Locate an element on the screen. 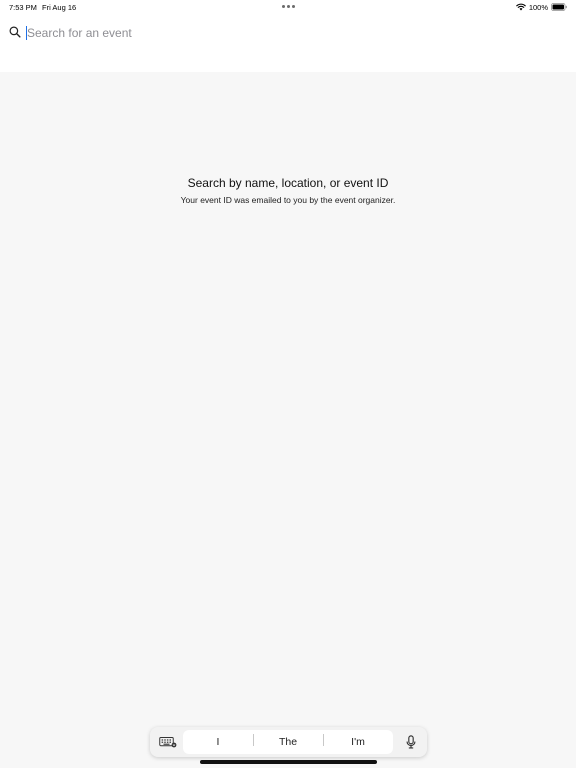 This screenshot has width=576, height=768. keyboard-predictive-bar: I The I'm is located at coordinates (288, 742).